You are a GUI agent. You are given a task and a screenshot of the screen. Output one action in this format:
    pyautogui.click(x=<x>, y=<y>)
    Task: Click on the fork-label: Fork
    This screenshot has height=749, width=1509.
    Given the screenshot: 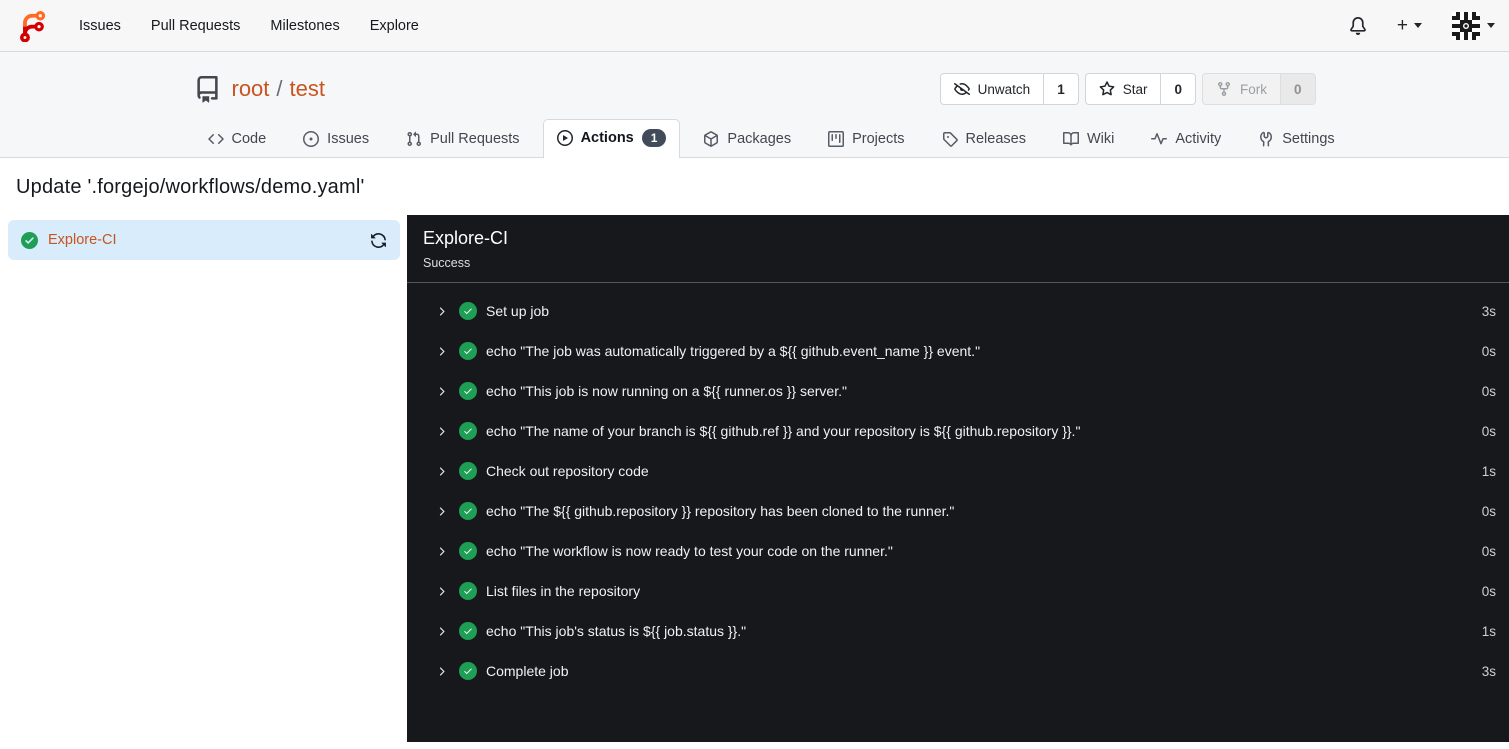 What is the action you would take?
    pyautogui.click(x=1253, y=89)
    